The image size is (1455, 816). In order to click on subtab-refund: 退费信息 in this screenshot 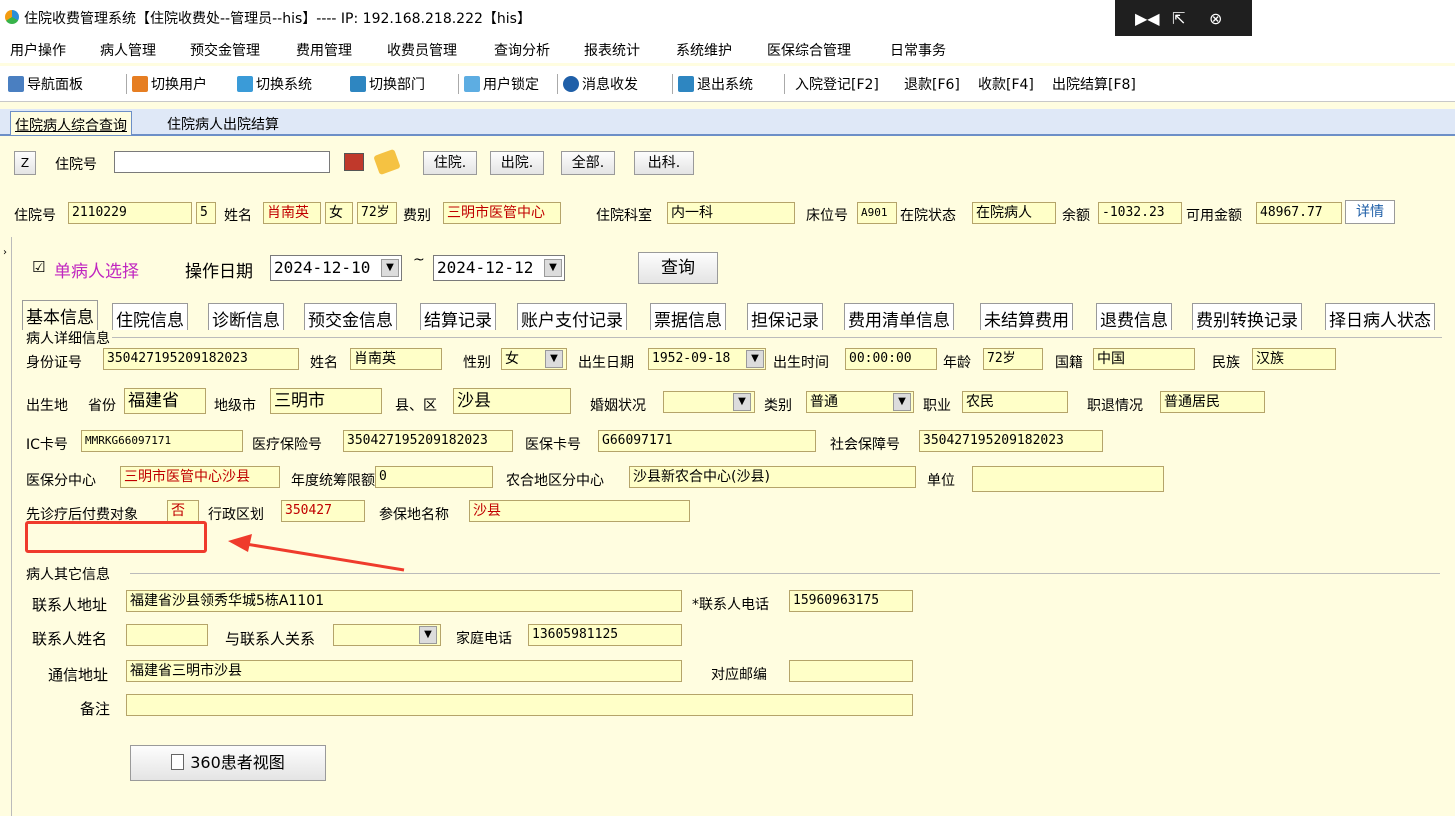, I will do `click(1134, 317)`.